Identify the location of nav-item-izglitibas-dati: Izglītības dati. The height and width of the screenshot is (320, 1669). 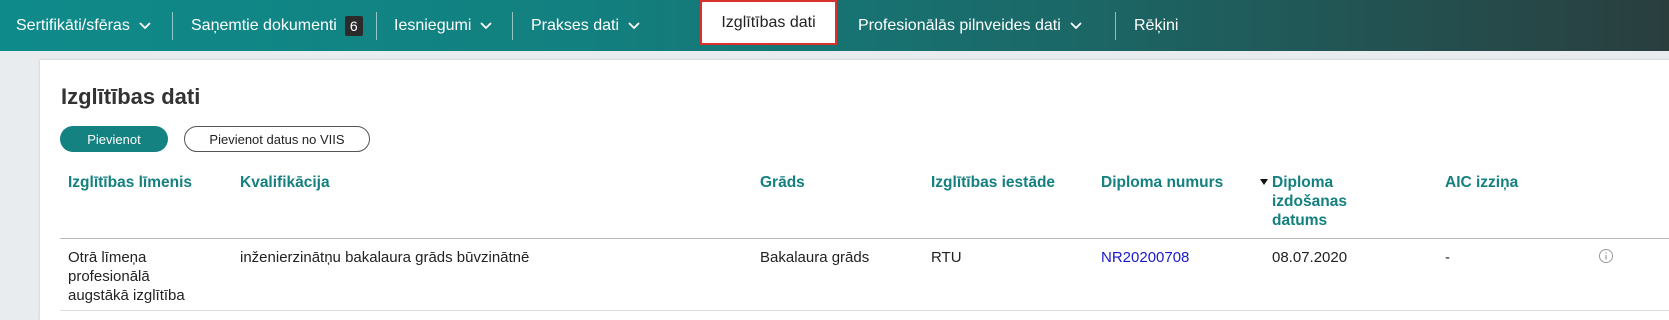
(768, 22).